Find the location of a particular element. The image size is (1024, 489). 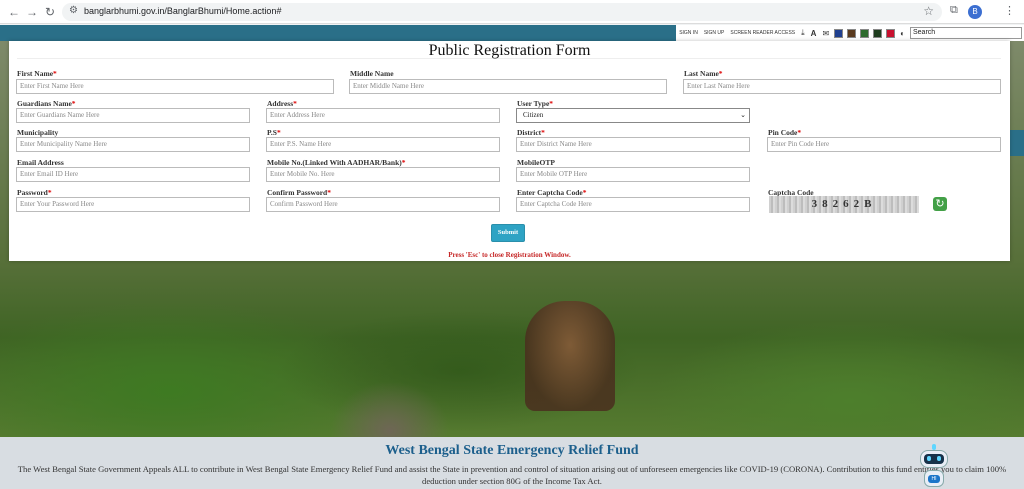

captcha-input-label: Enter Captcha Code* is located at coordinates (552, 192).